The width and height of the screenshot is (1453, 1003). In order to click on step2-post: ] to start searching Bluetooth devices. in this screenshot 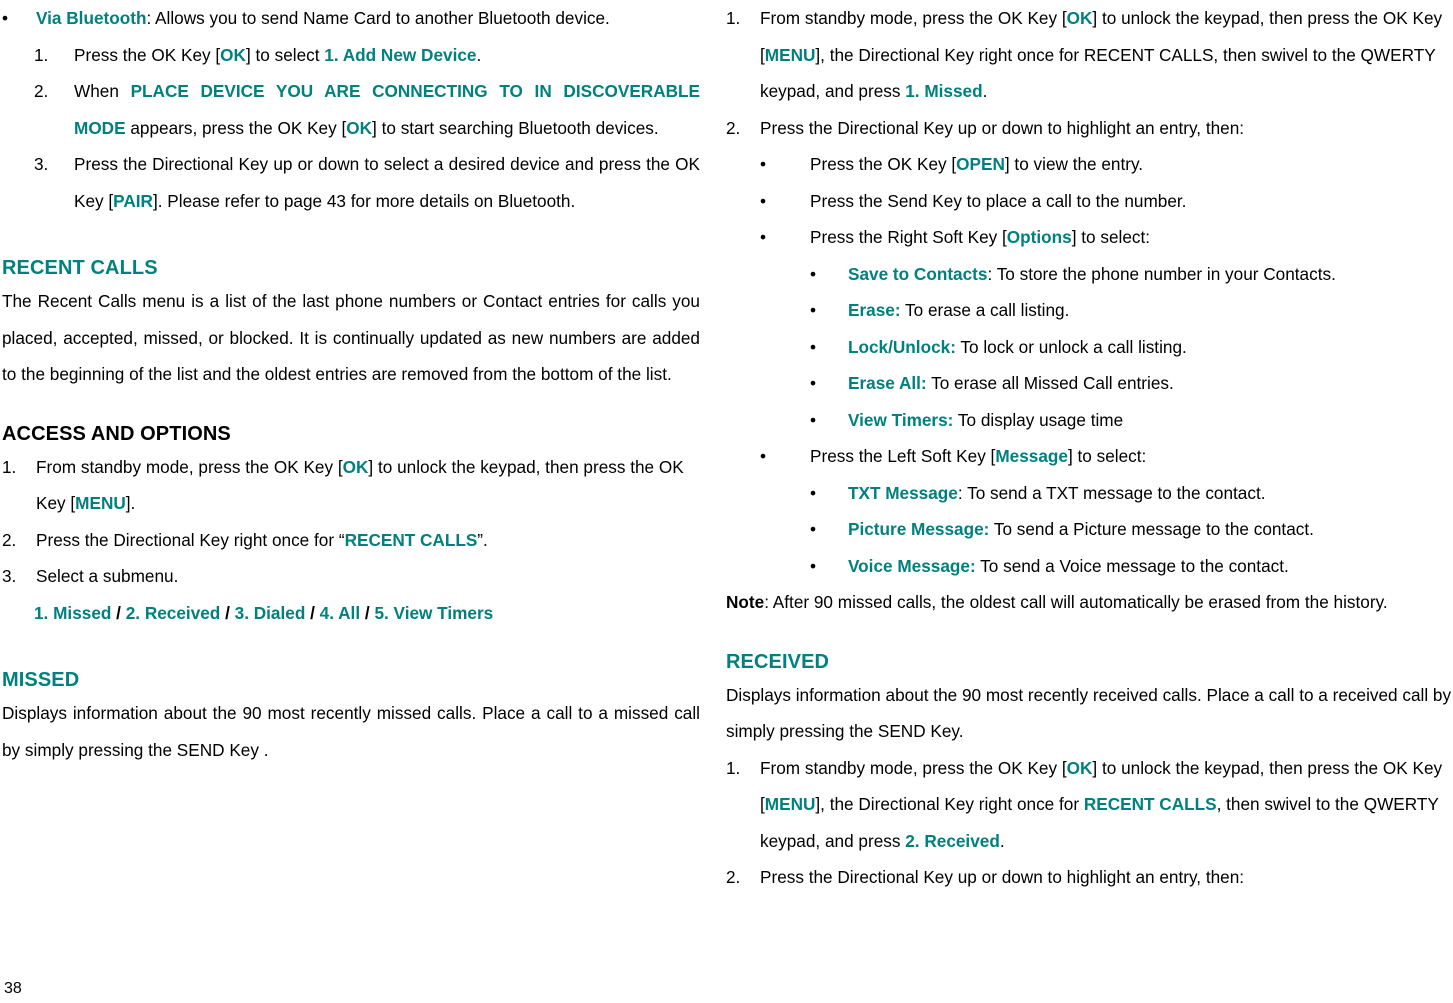, I will do `click(515, 127)`.